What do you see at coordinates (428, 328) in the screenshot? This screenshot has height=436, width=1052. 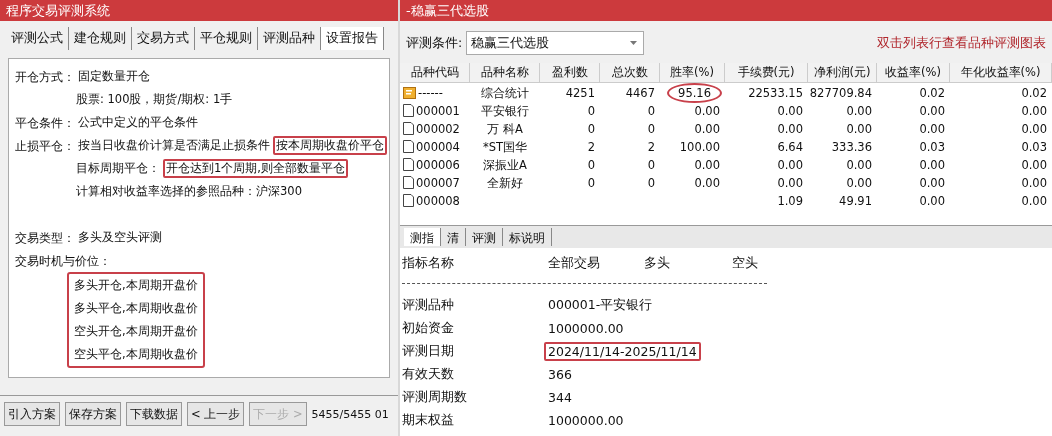 I see `report-label: 初始资金` at bounding box center [428, 328].